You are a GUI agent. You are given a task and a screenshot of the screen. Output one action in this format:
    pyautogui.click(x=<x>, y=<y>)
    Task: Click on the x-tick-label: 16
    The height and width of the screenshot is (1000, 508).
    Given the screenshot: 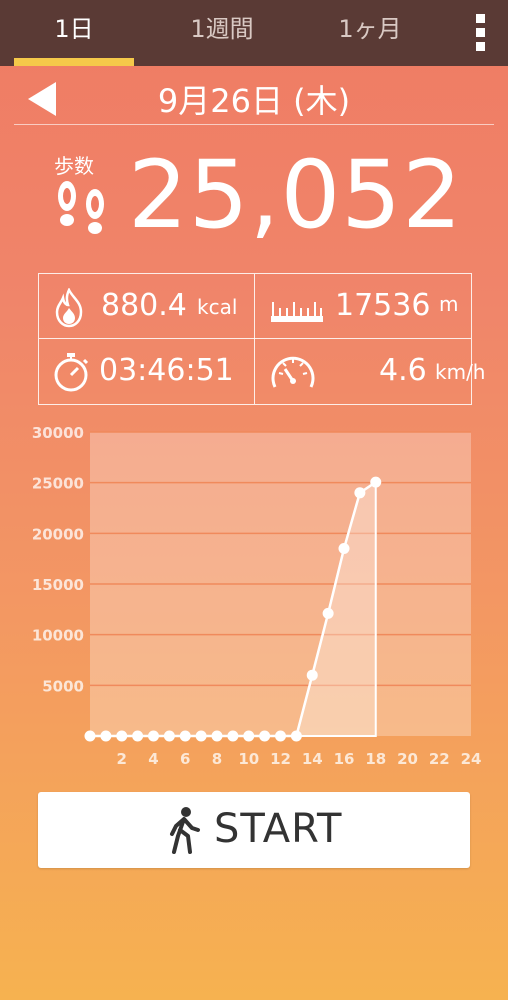 What is the action you would take?
    pyautogui.click(x=344, y=759)
    